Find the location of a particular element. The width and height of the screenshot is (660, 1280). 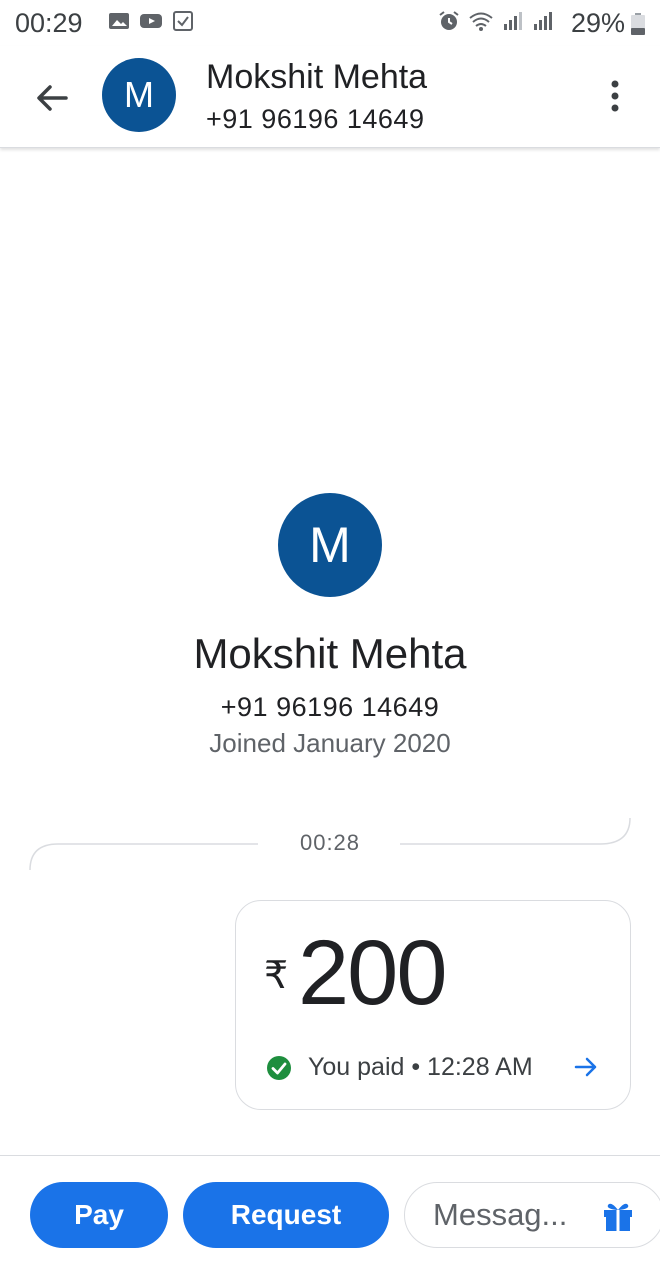

status-time: 00:29 is located at coordinates (49, 23).